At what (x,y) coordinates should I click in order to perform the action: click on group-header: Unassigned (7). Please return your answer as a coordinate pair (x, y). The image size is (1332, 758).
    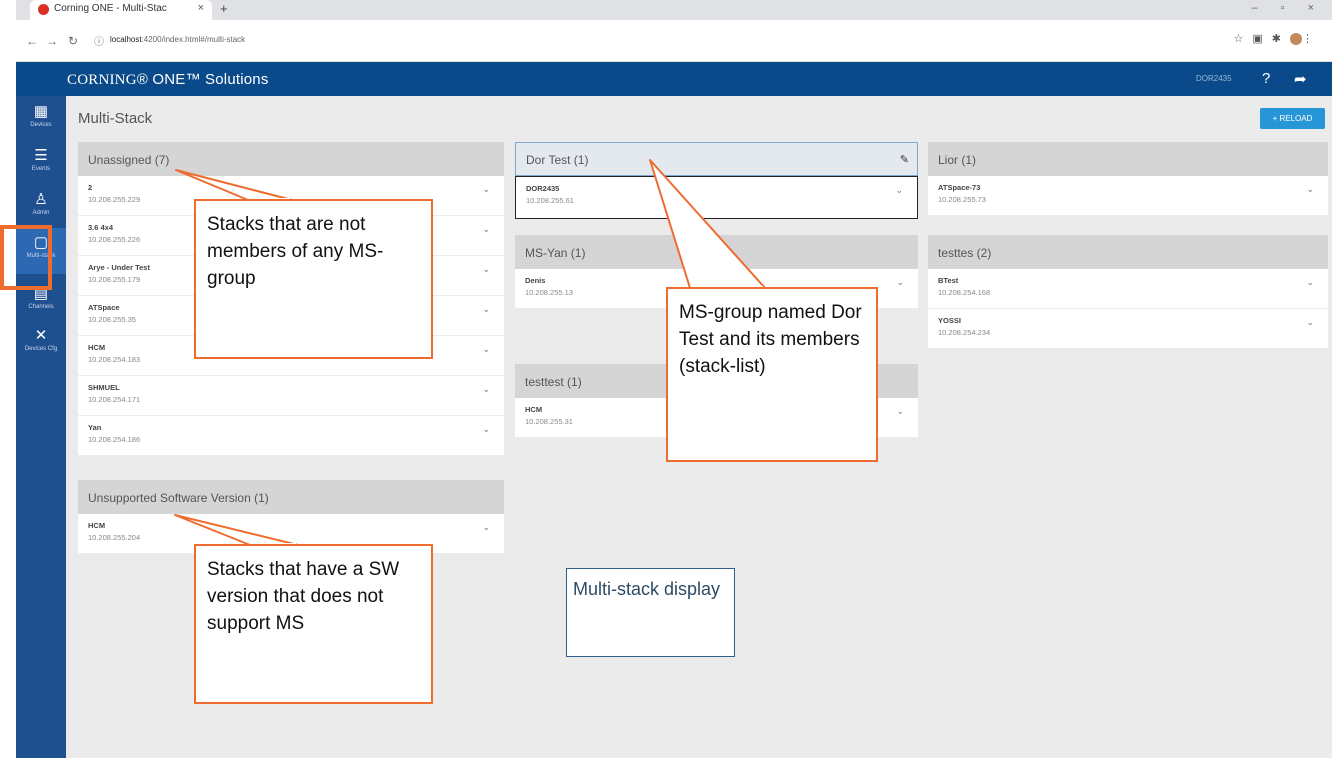
    Looking at the image, I should click on (291, 159).